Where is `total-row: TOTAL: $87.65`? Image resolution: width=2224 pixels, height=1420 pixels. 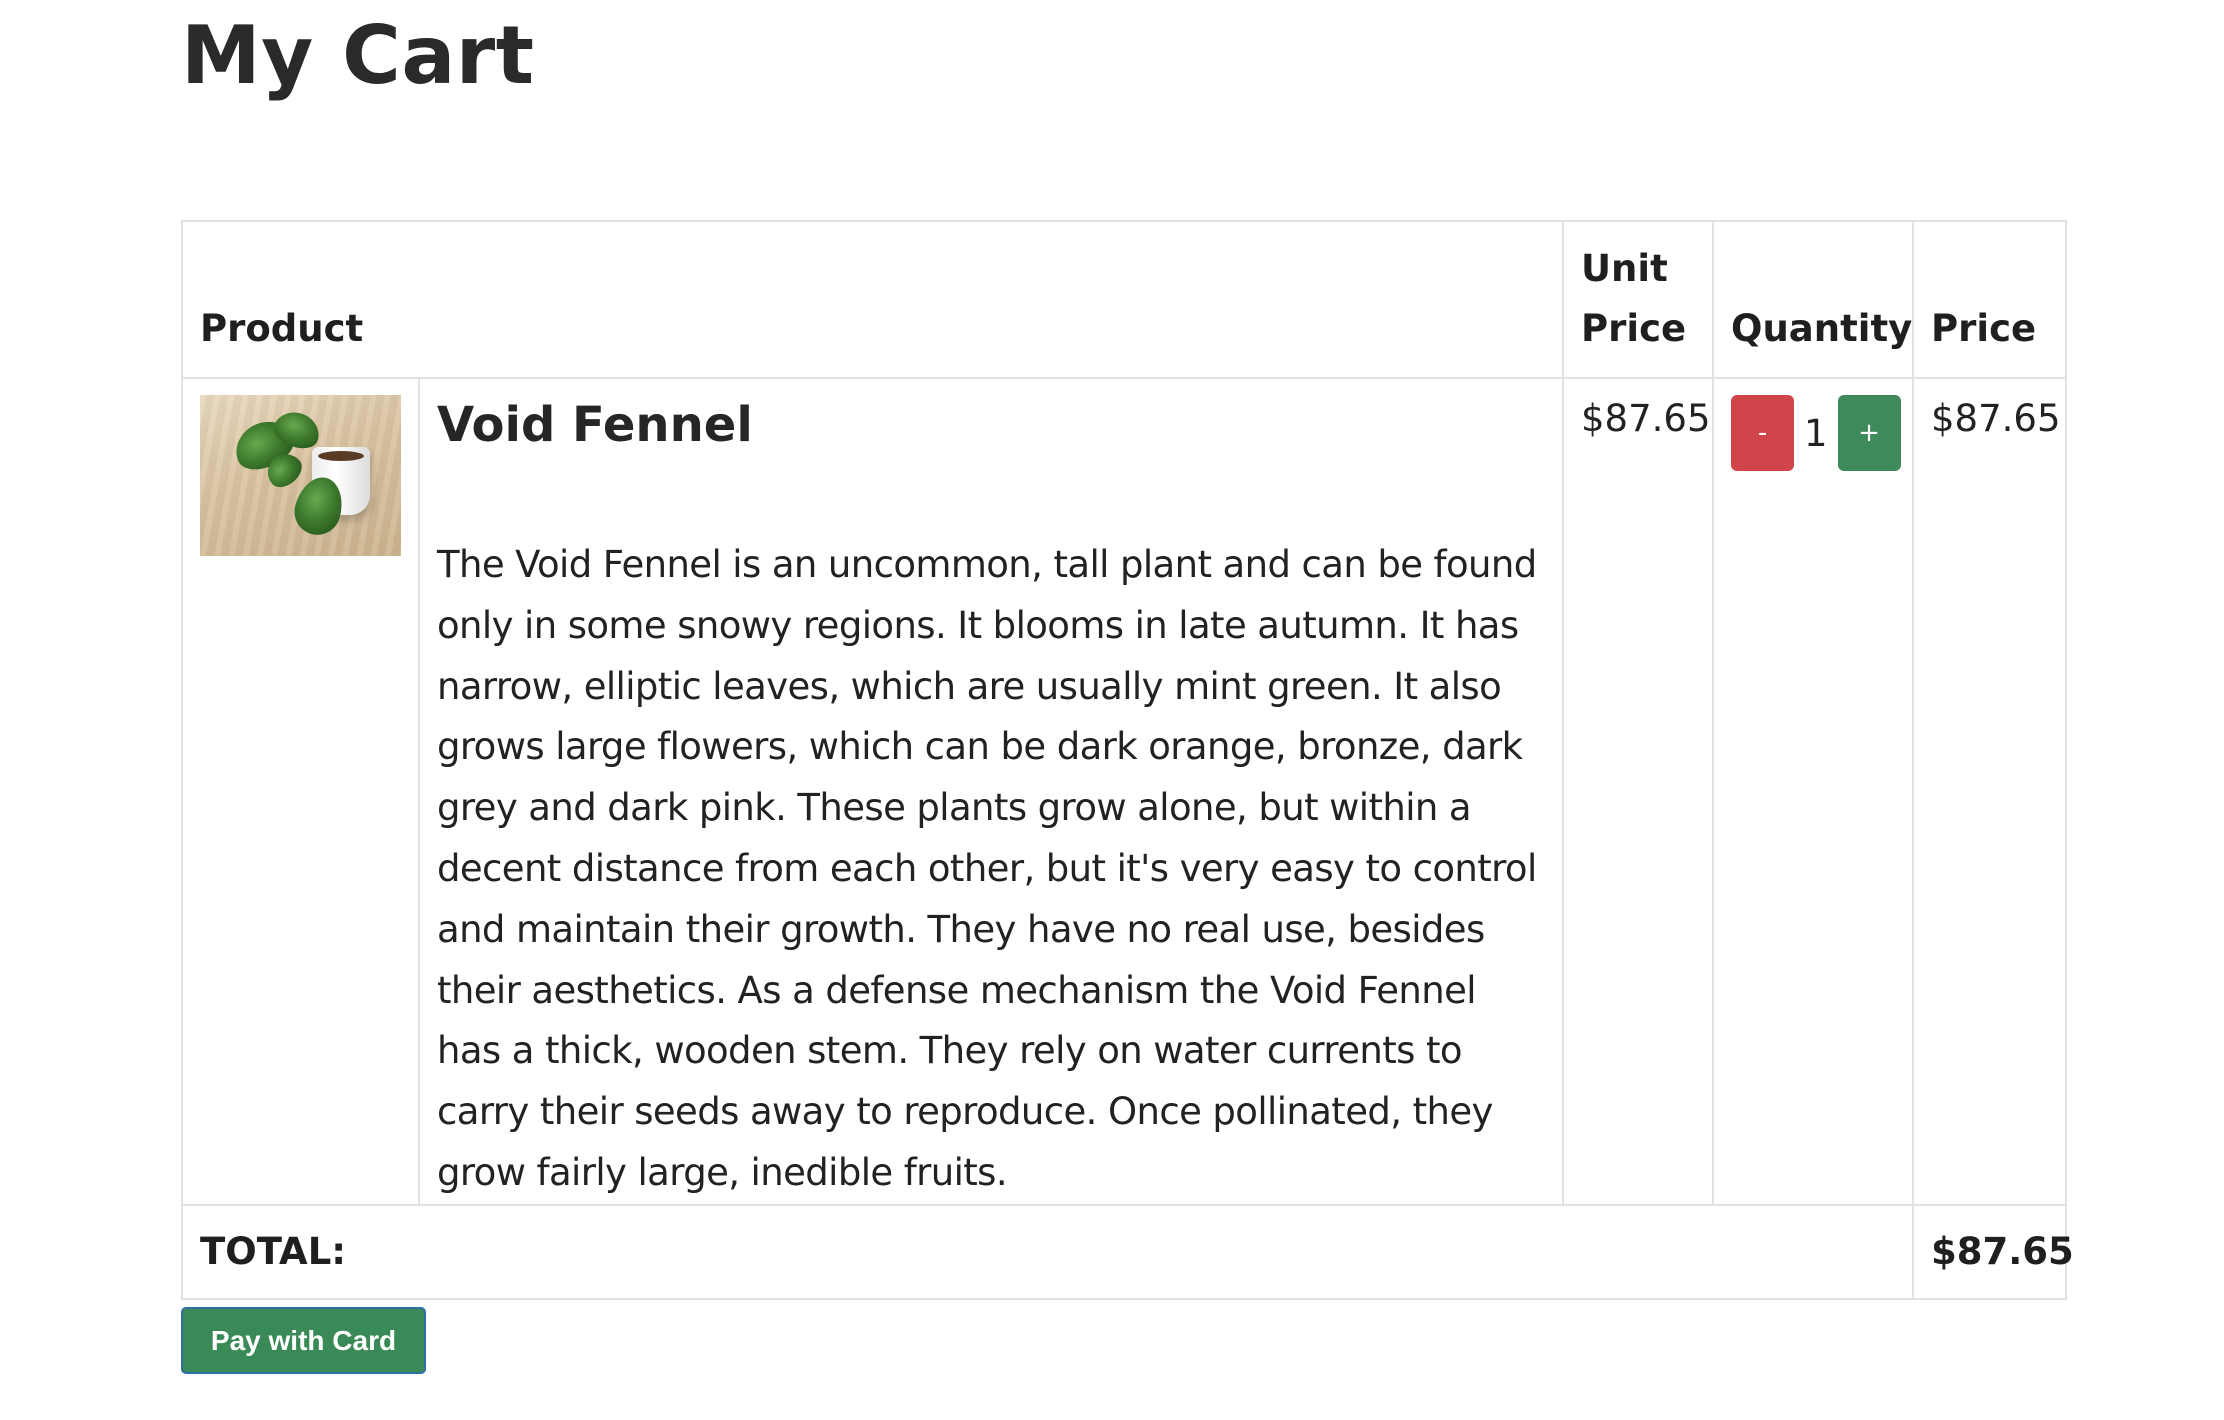
total-row: TOTAL: $87.65 is located at coordinates (1127, 1251).